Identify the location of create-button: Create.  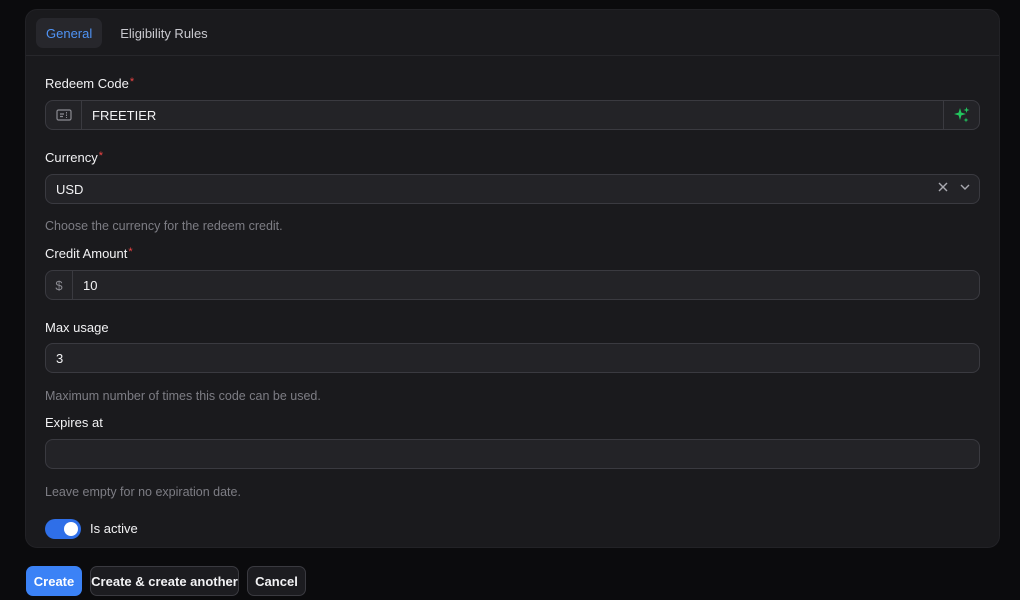
(54, 581).